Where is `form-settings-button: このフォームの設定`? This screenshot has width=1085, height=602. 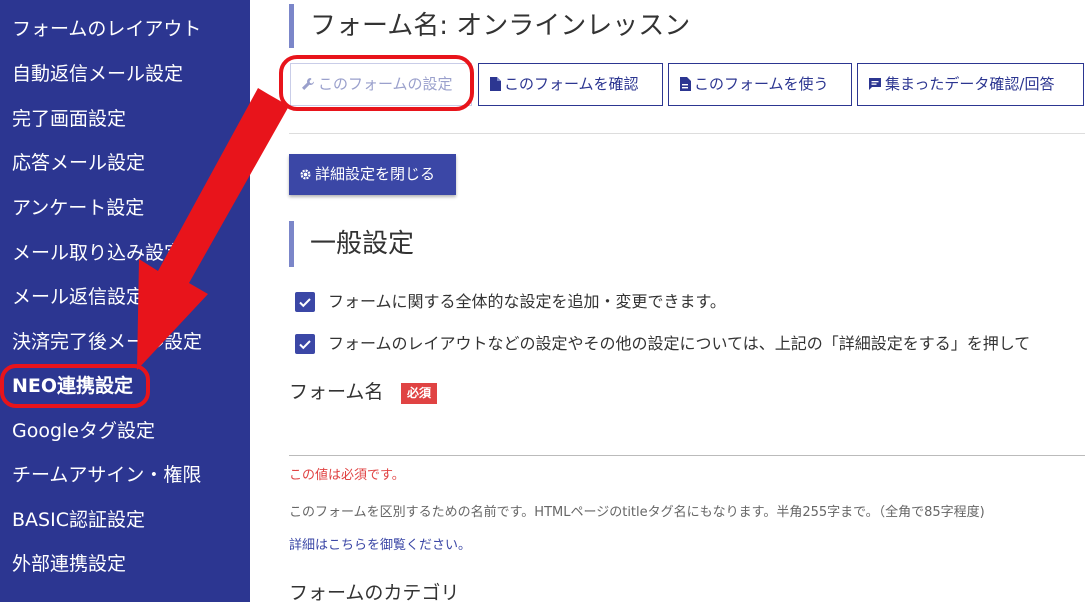
form-settings-button: このフォームの設定 is located at coordinates (381, 84).